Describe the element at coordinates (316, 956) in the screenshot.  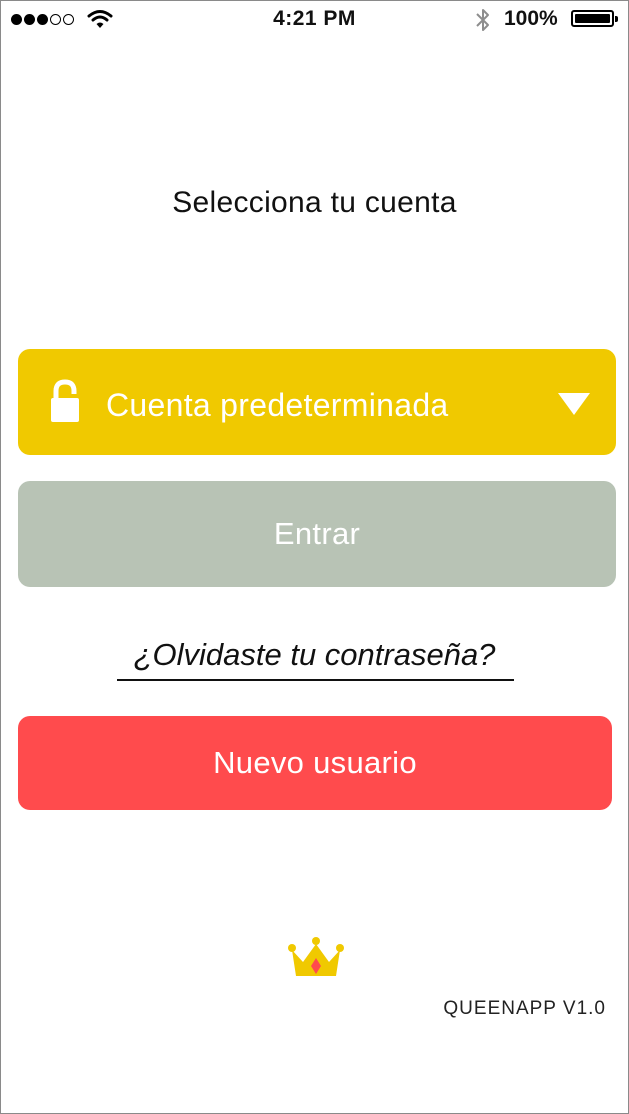
I see `crown-icon` at that location.